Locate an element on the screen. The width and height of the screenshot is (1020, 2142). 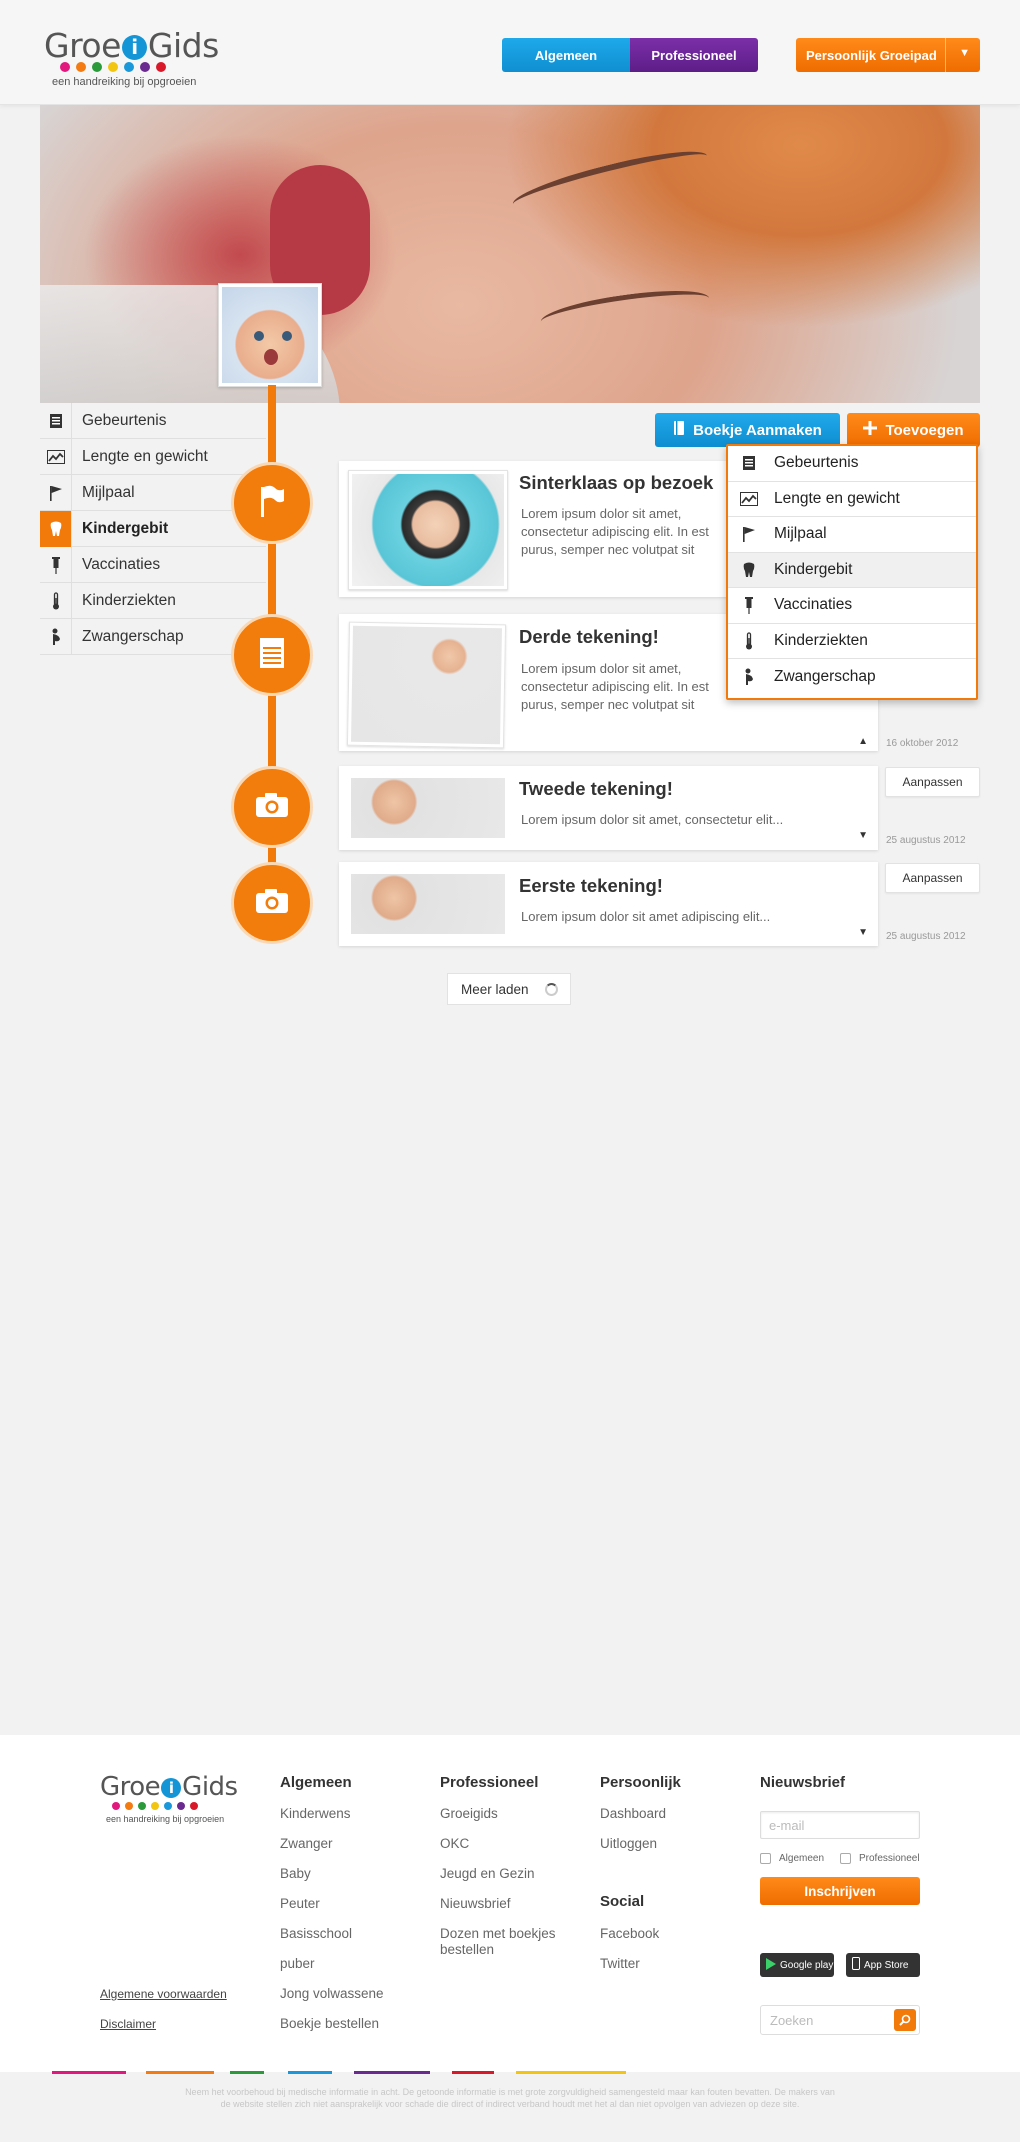
plus-icon is located at coordinates (870, 430).